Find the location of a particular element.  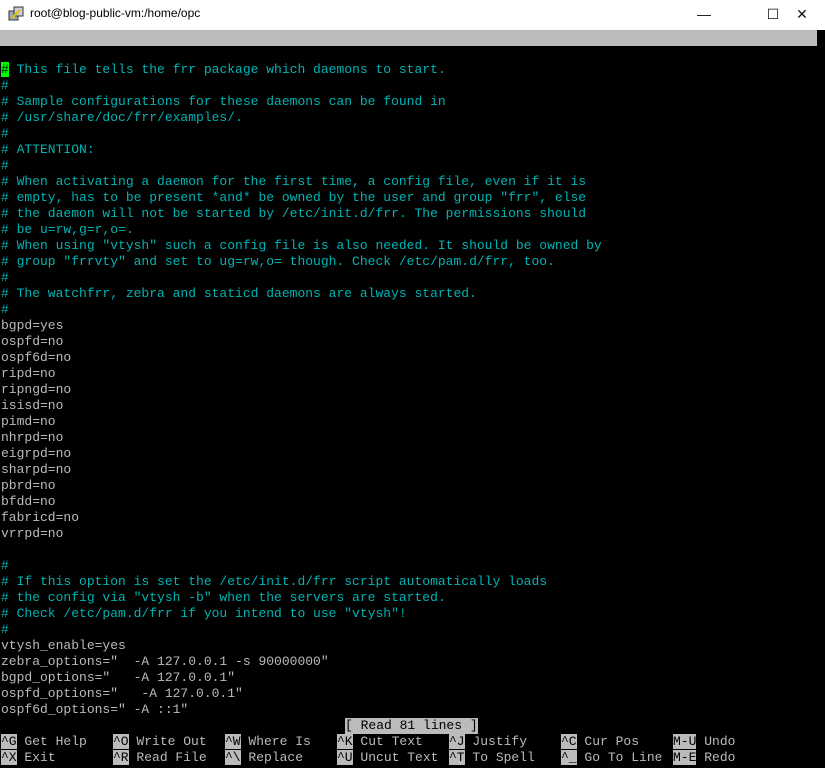

config-line: ripngd=no is located at coordinates (36, 389).